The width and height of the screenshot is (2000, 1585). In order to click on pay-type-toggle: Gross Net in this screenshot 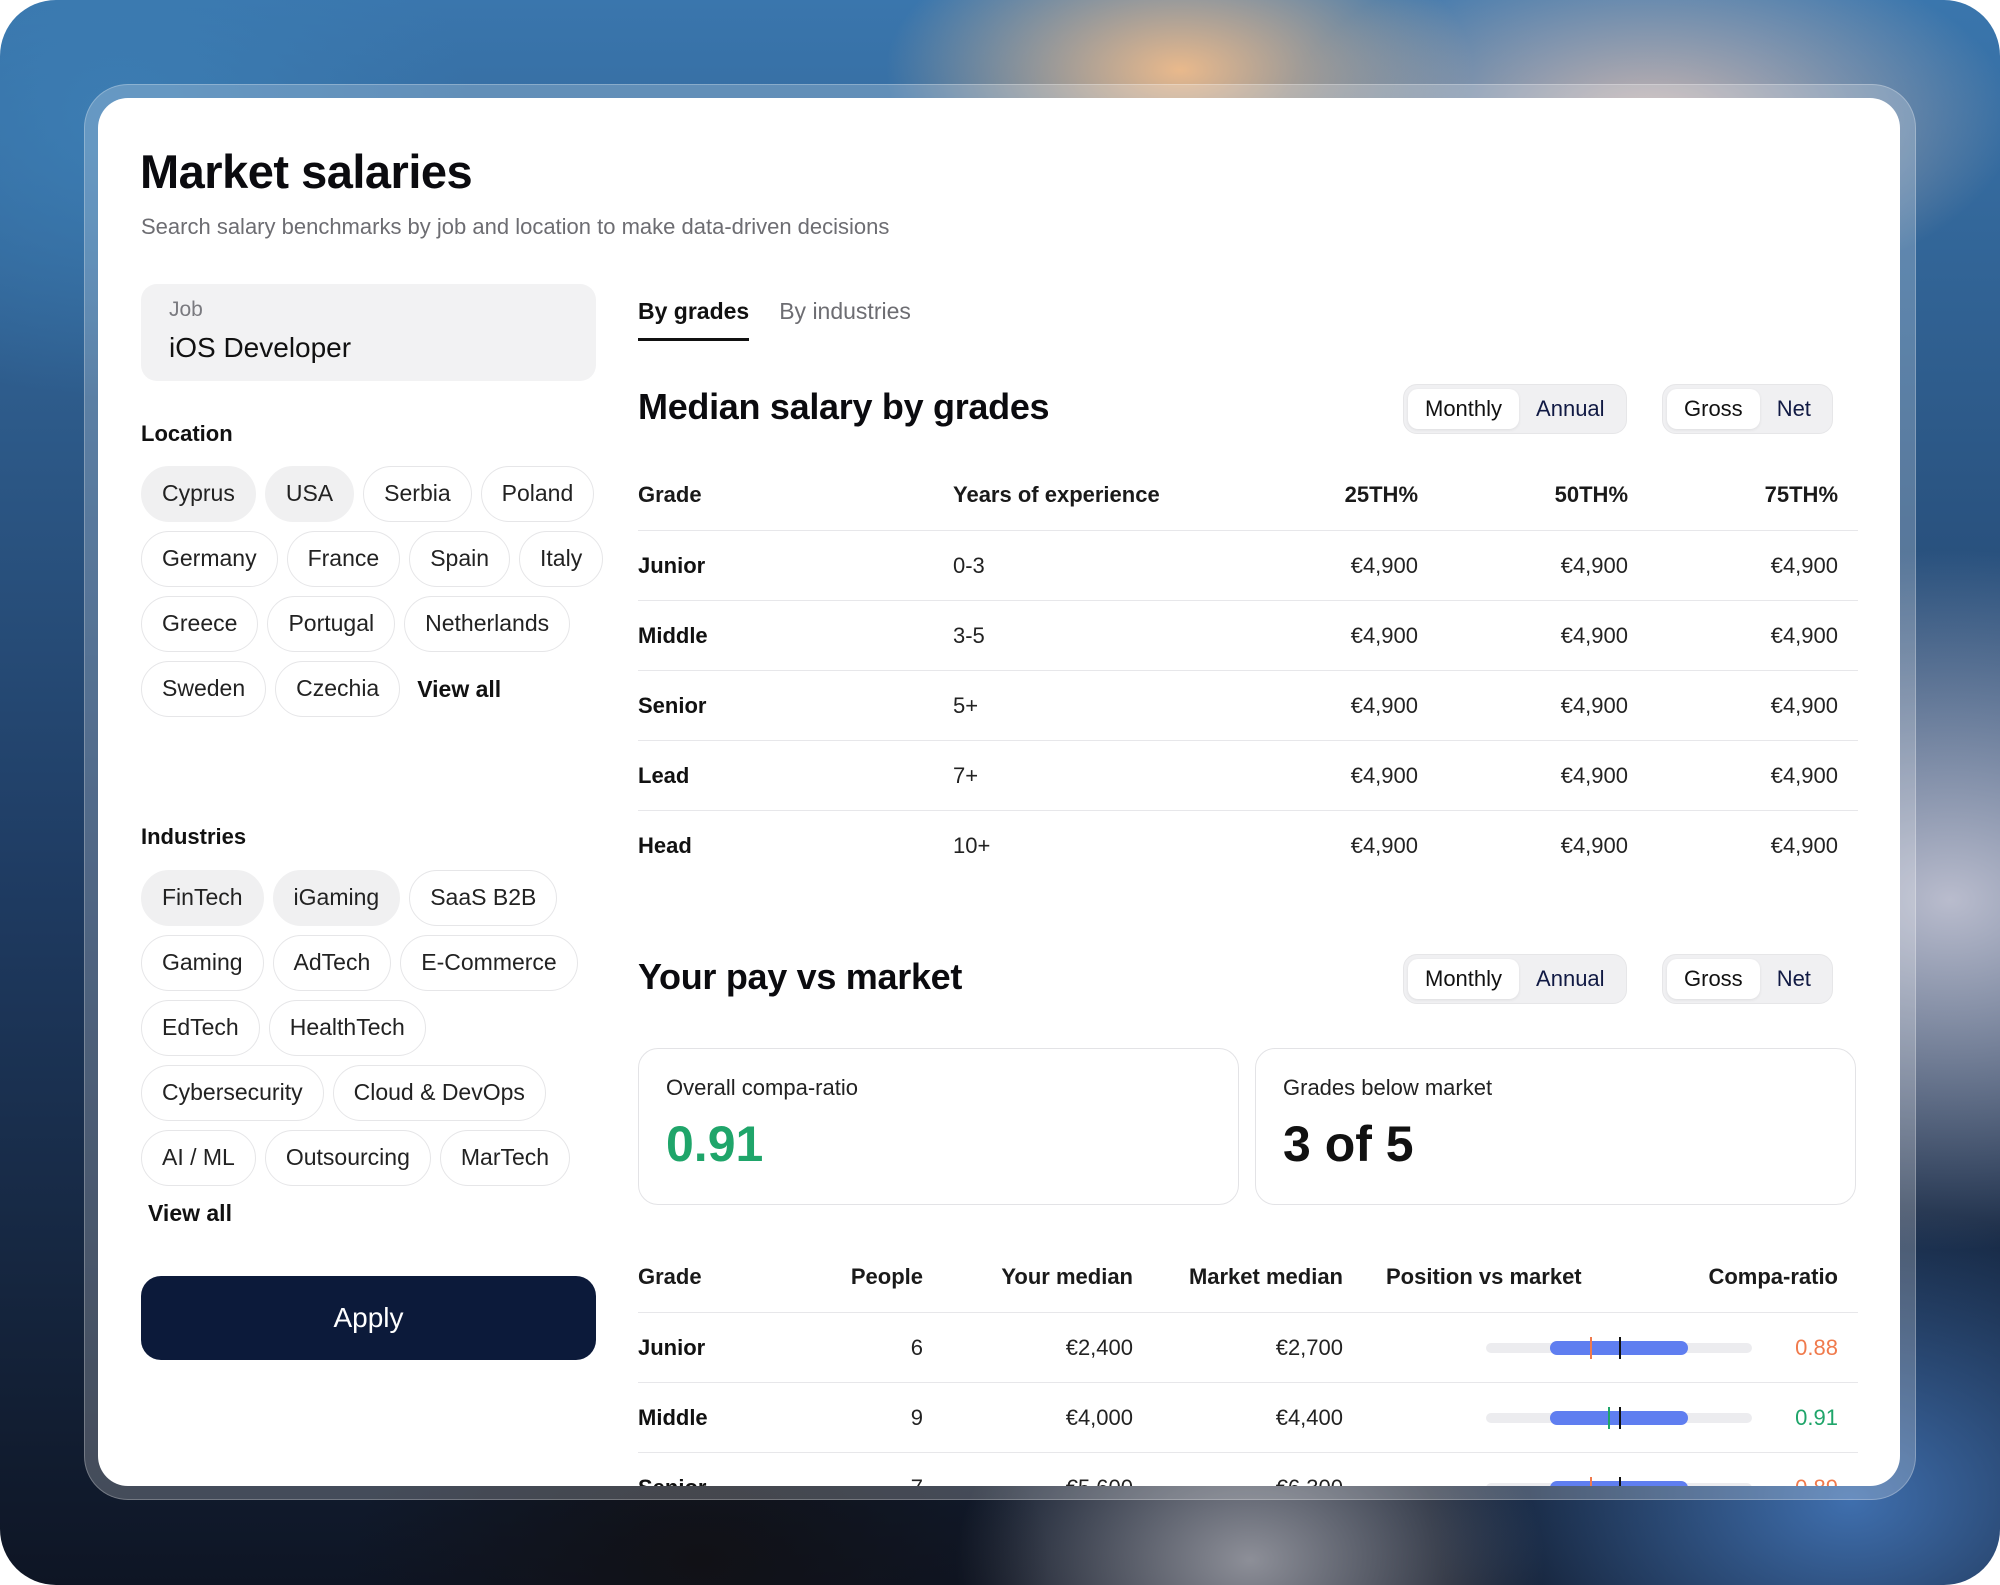, I will do `click(1747, 979)`.